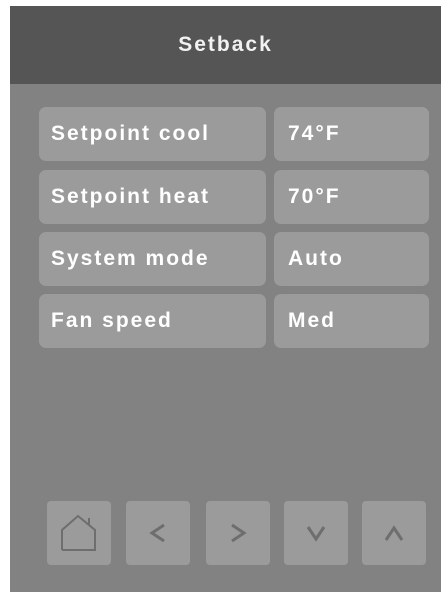 This screenshot has width=441, height=592. I want to click on setpoint-cool-label: Setpoint cool, so click(152, 134).